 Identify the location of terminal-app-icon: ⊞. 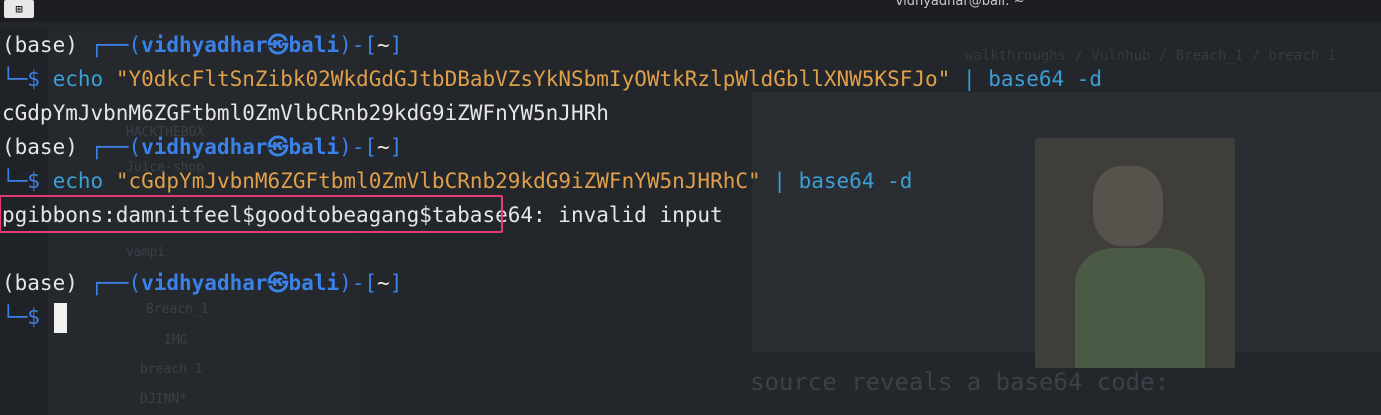
(19, 9).